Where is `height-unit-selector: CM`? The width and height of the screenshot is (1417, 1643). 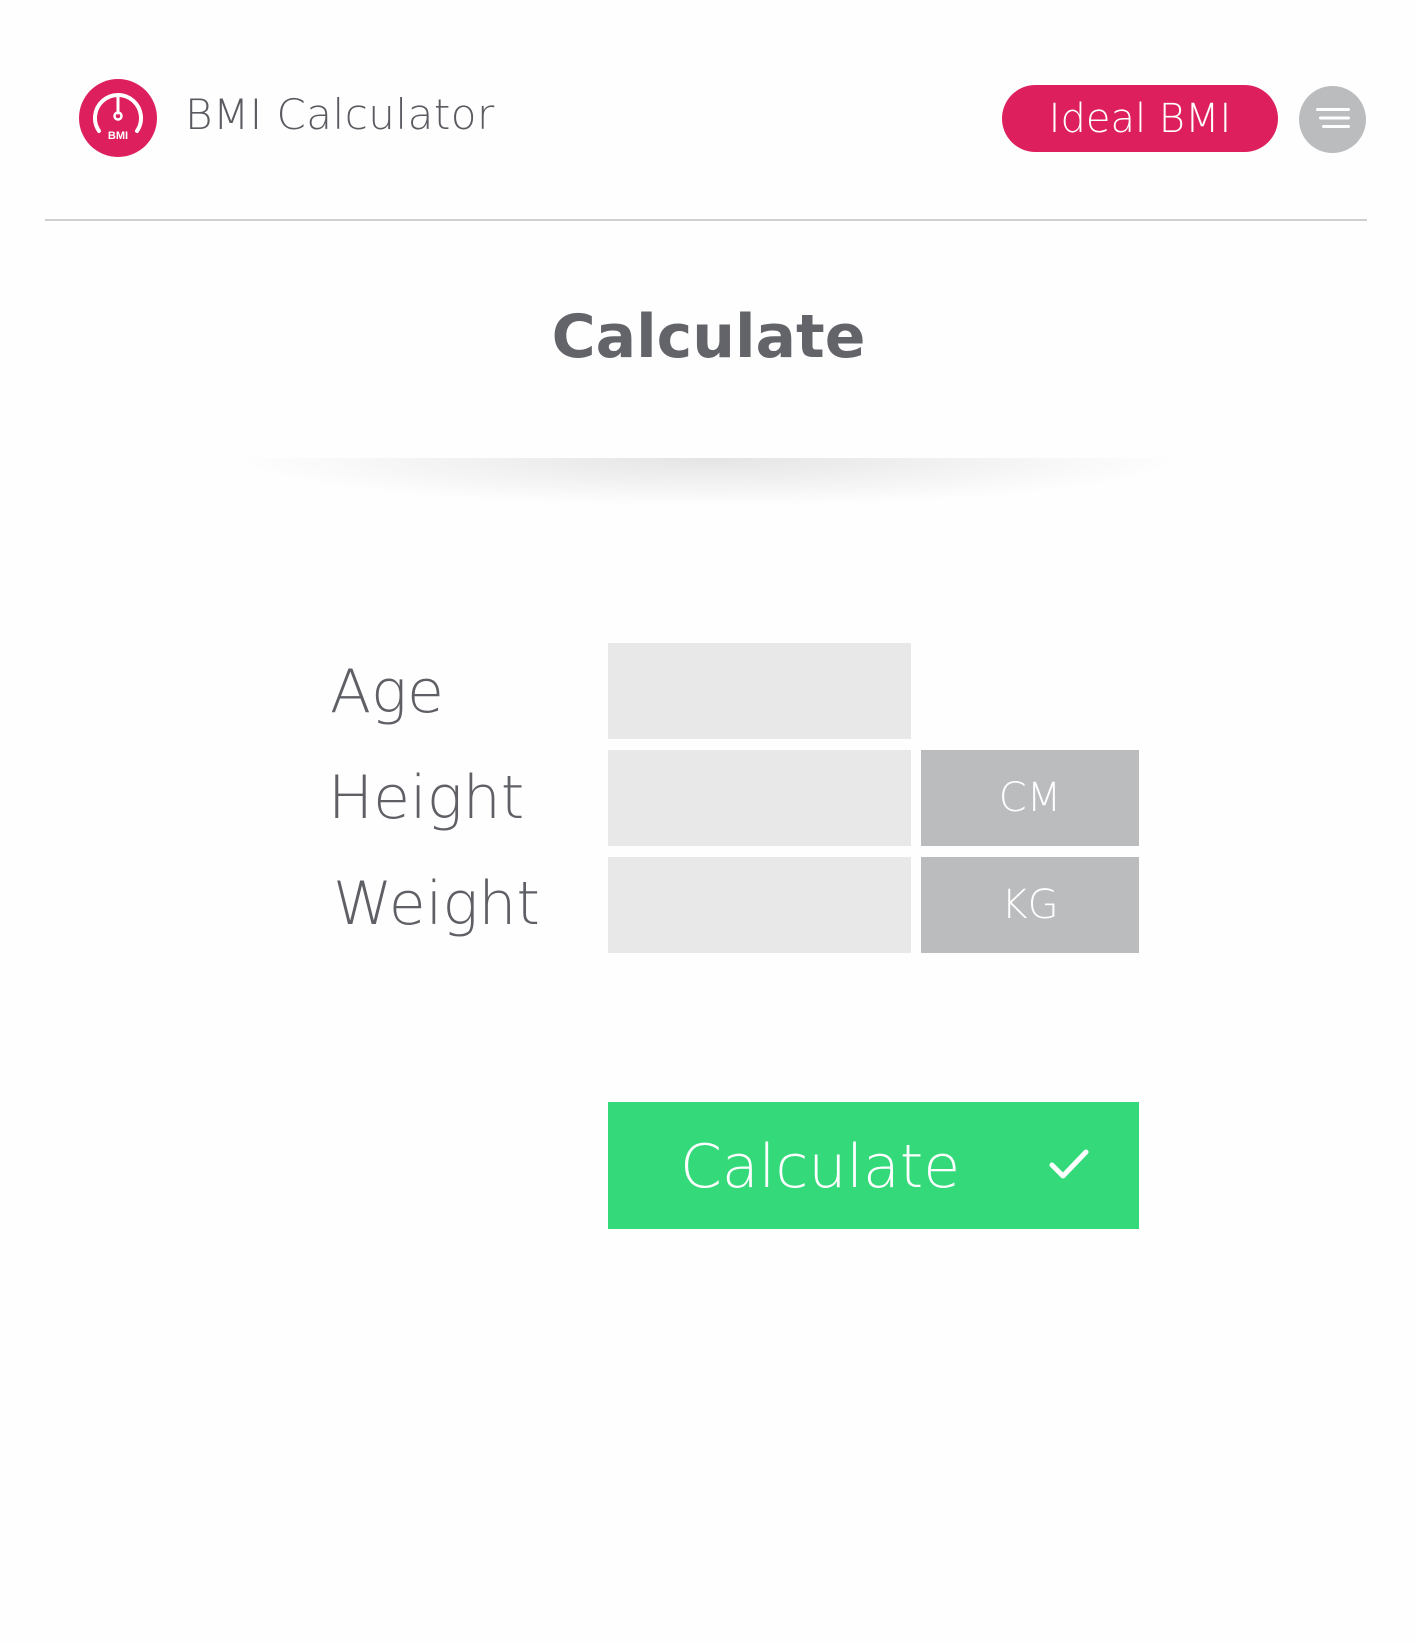 height-unit-selector: CM is located at coordinates (1030, 798).